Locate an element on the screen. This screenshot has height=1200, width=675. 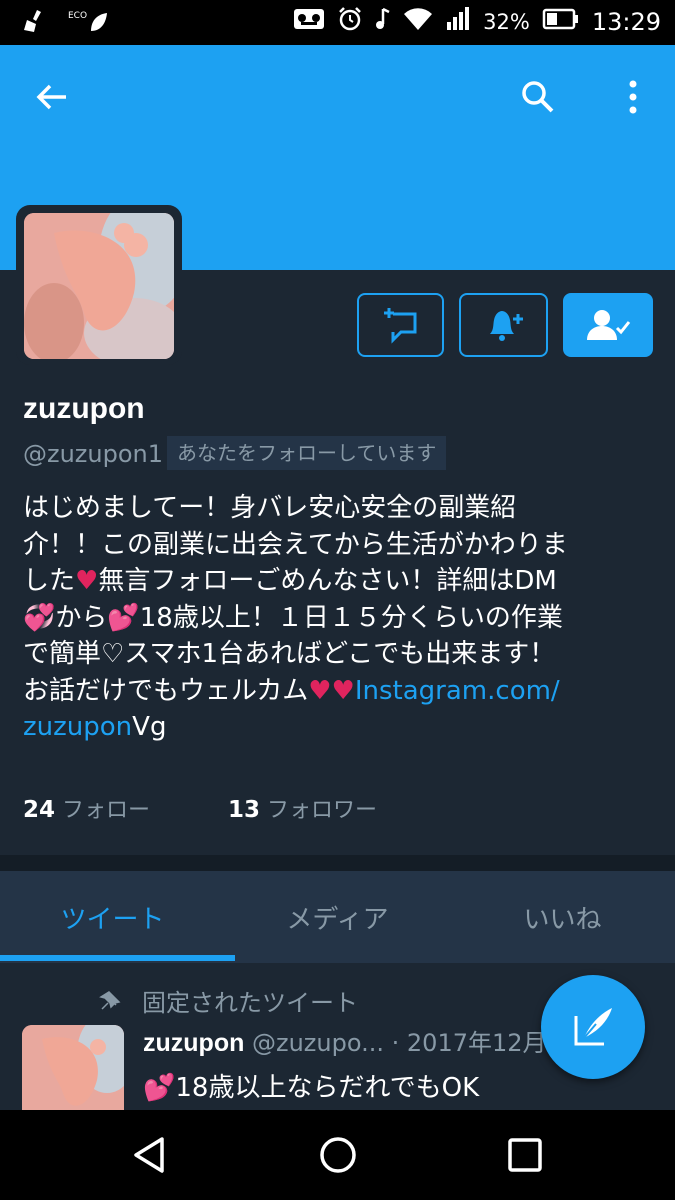
triangle-back-icon is located at coordinates (149, 1155).